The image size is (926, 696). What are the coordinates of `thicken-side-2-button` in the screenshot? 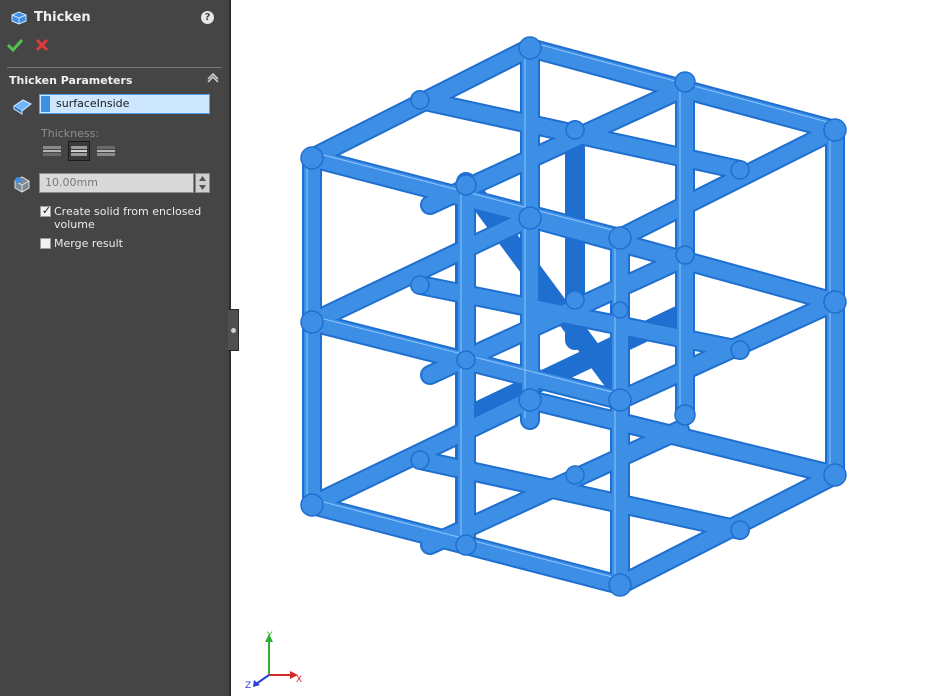 It's located at (106, 151).